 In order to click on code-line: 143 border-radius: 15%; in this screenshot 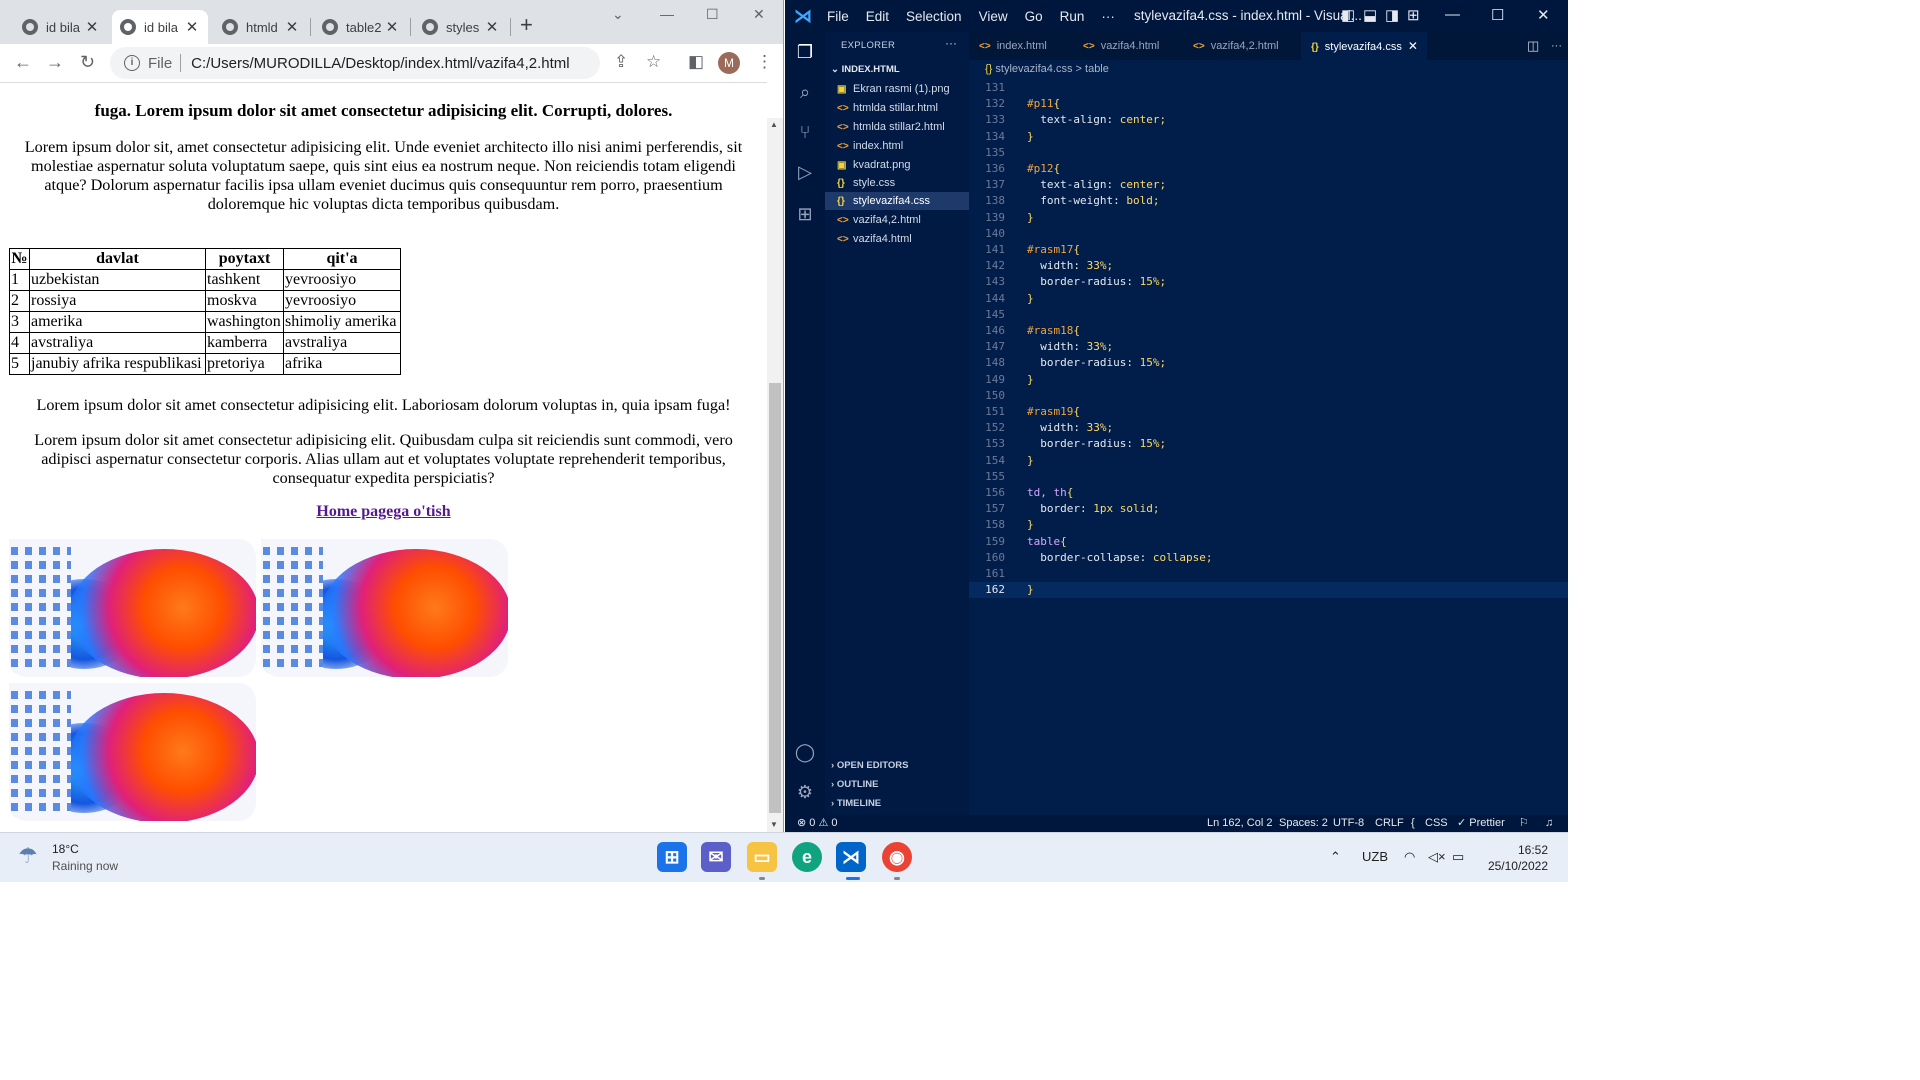, I will do `click(1268, 282)`.